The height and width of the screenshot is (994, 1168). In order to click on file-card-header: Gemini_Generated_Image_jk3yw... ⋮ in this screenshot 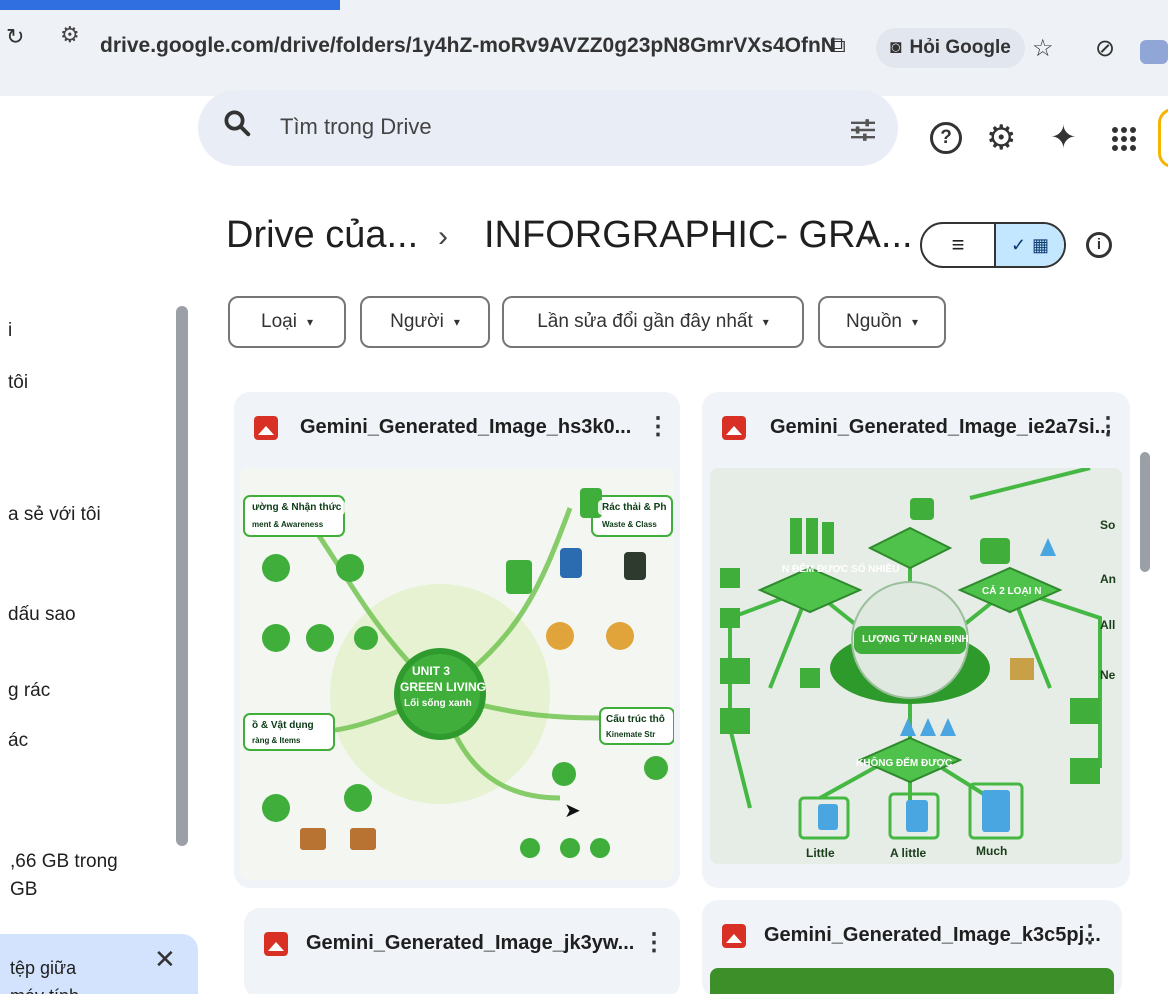, I will do `click(462, 946)`.